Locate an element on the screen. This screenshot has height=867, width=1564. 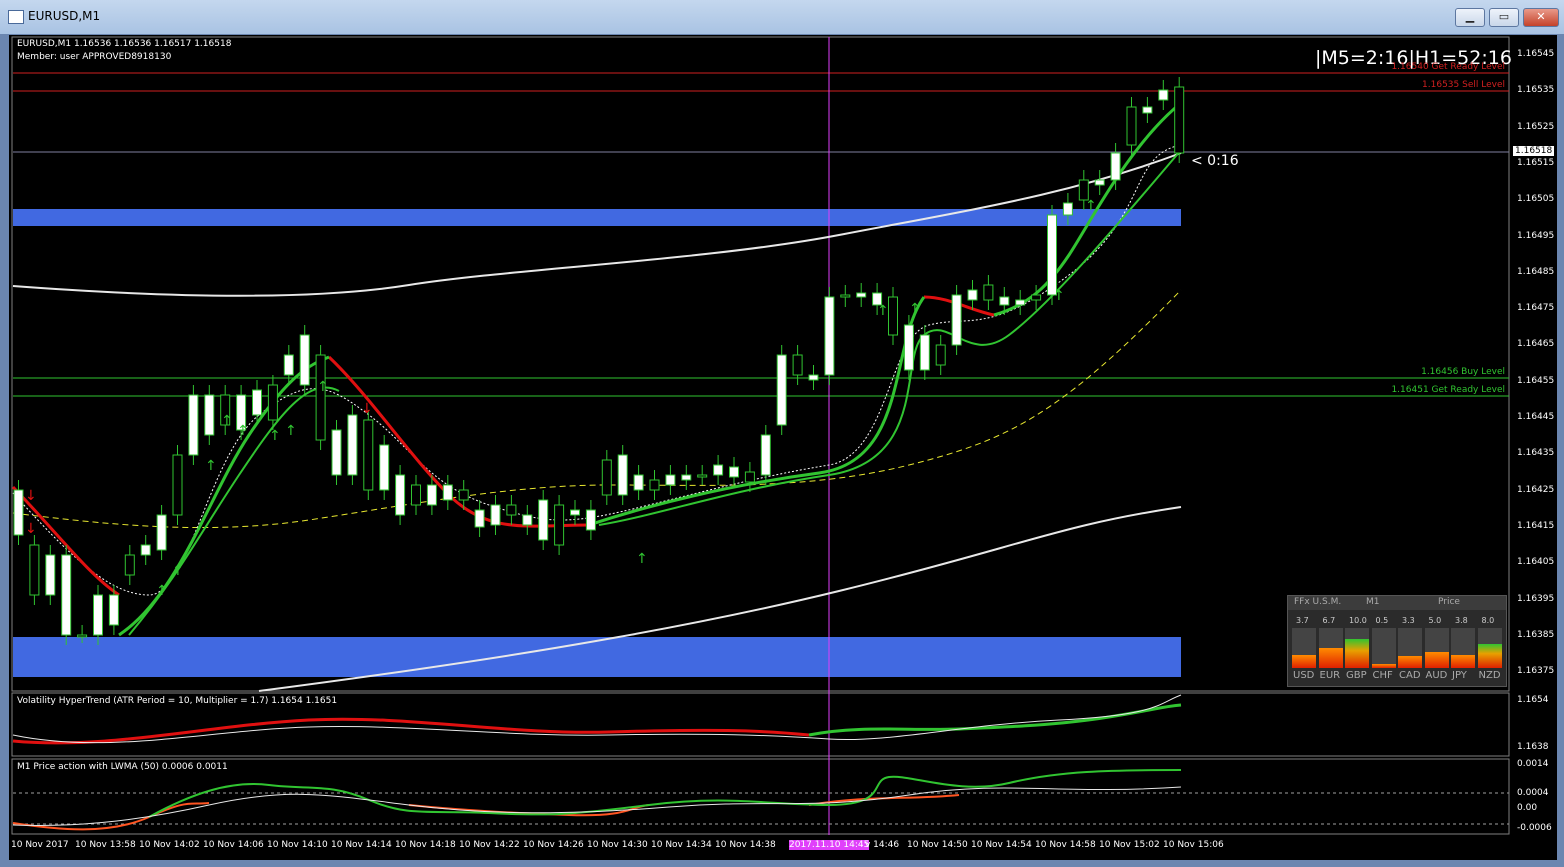
price-tick-label: 1.16395 is located at coordinates (1536, 598).